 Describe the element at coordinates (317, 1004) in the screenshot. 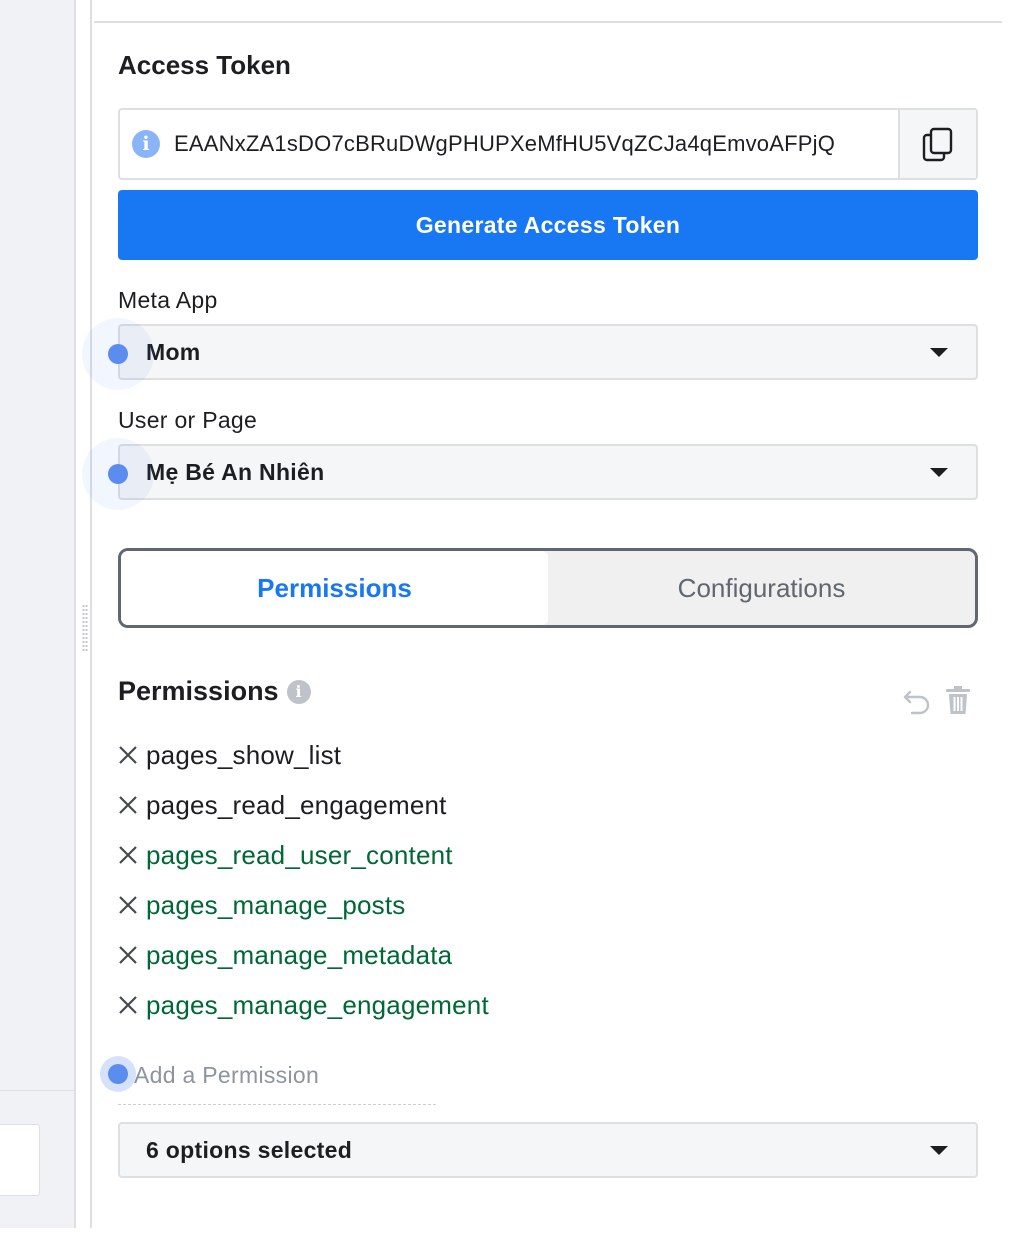

I see `permission-name: pages_manage_engagement` at that location.